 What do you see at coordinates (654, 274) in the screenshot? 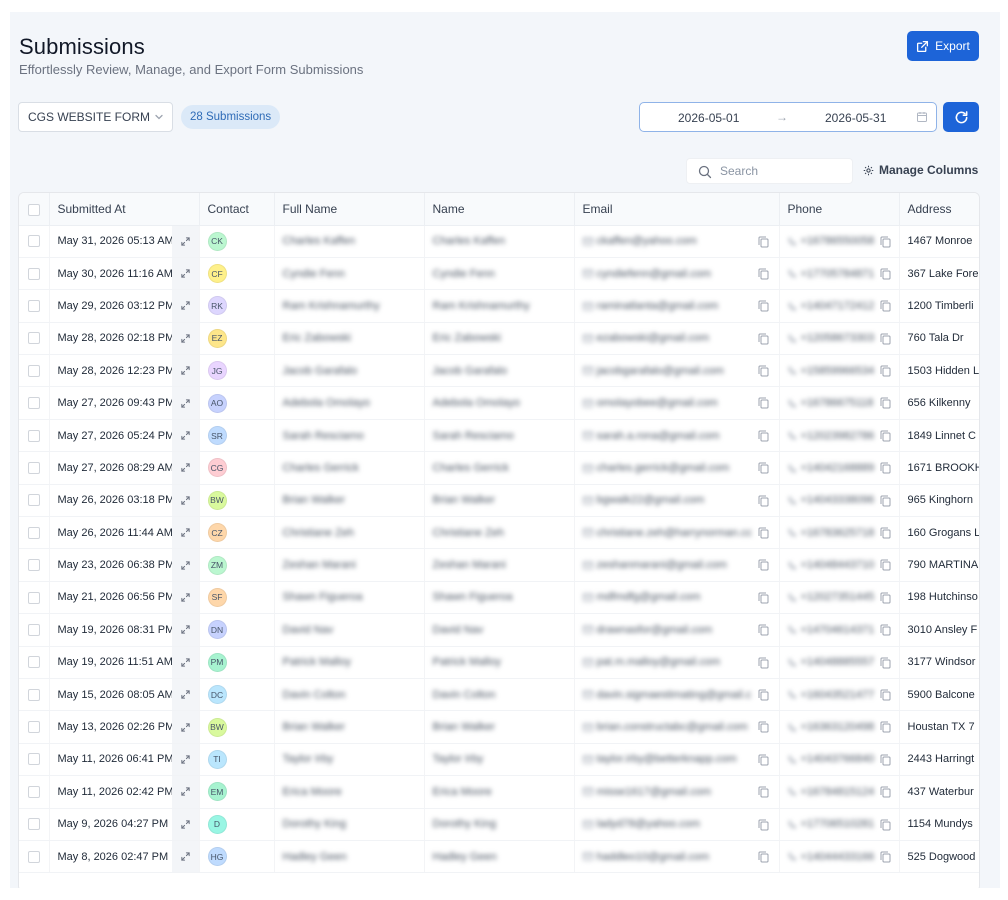
I see `email-text: cyndiefenn@gmail.com` at bounding box center [654, 274].